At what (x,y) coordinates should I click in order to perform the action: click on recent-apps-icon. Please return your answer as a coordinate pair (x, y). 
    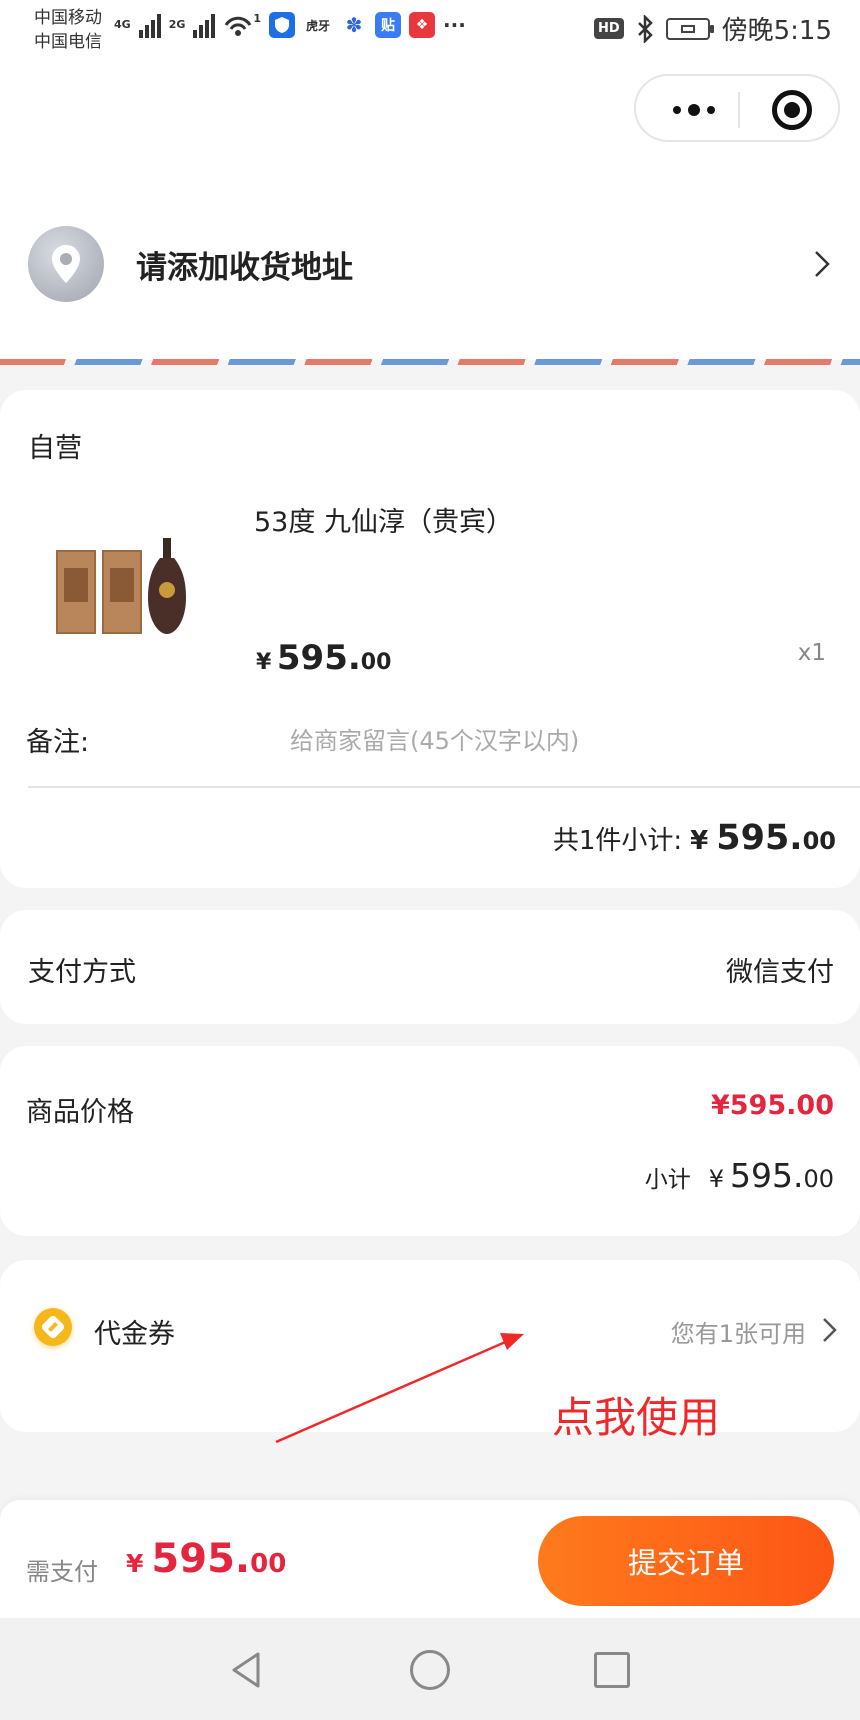
    Looking at the image, I should click on (612, 1670).